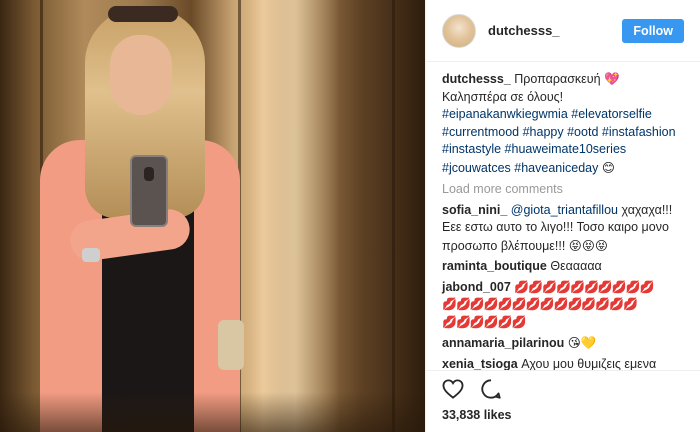 The height and width of the screenshot is (432, 700). I want to click on hashtag: #elevatorselfie, so click(611, 114).